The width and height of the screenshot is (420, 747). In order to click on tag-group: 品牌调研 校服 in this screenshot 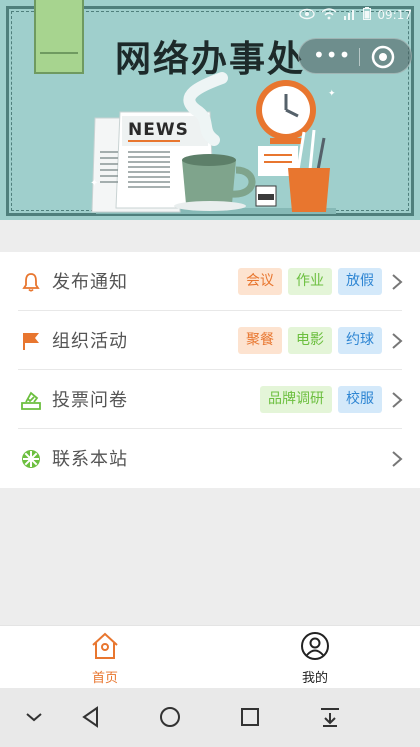, I will do `click(321, 399)`.